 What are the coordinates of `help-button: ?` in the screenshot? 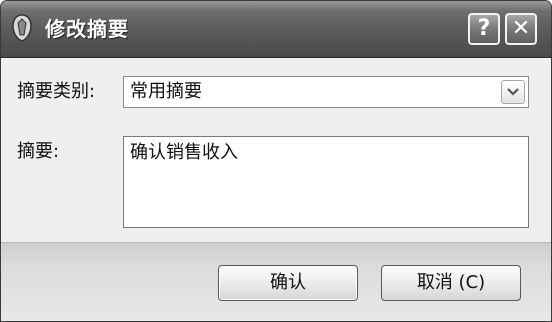 It's located at (484, 29).